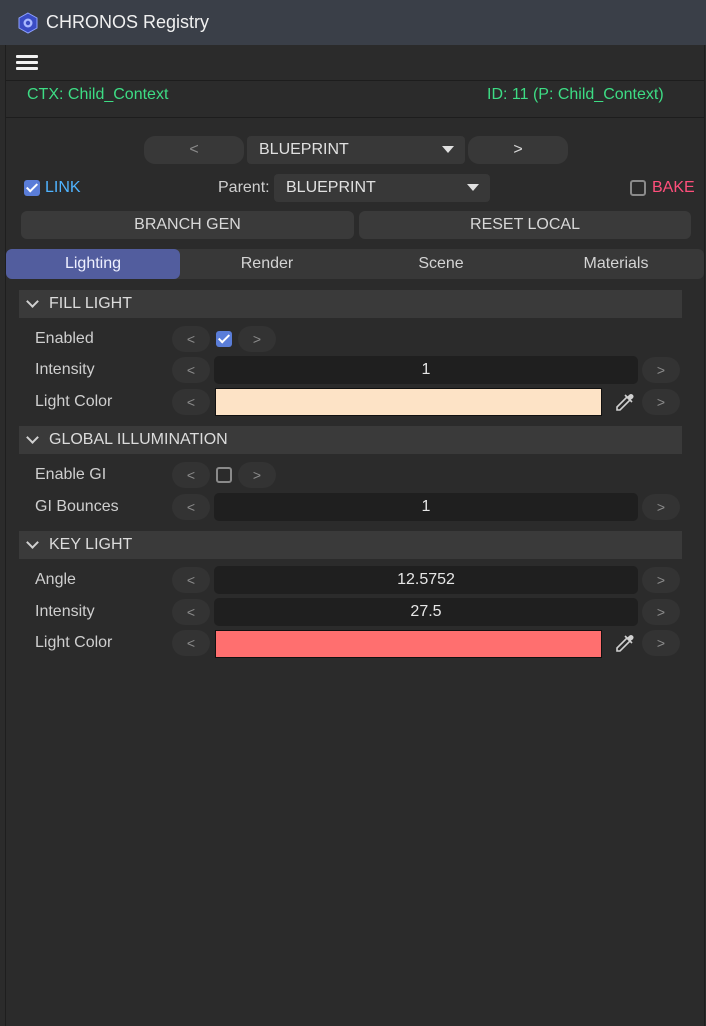 The image size is (706, 1026). What do you see at coordinates (575, 94) in the screenshot?
I see `context-id-label: ID: 11 (P: Child_Context)` at bounding box center [575, 94].